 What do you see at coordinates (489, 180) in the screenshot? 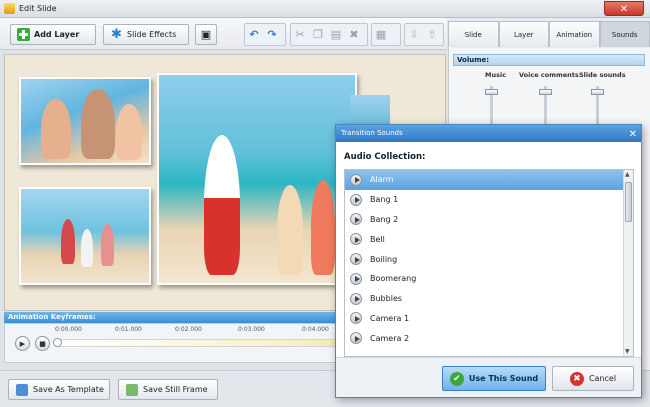
I see `list-item: Alarm` at bounding box center [489, 180].